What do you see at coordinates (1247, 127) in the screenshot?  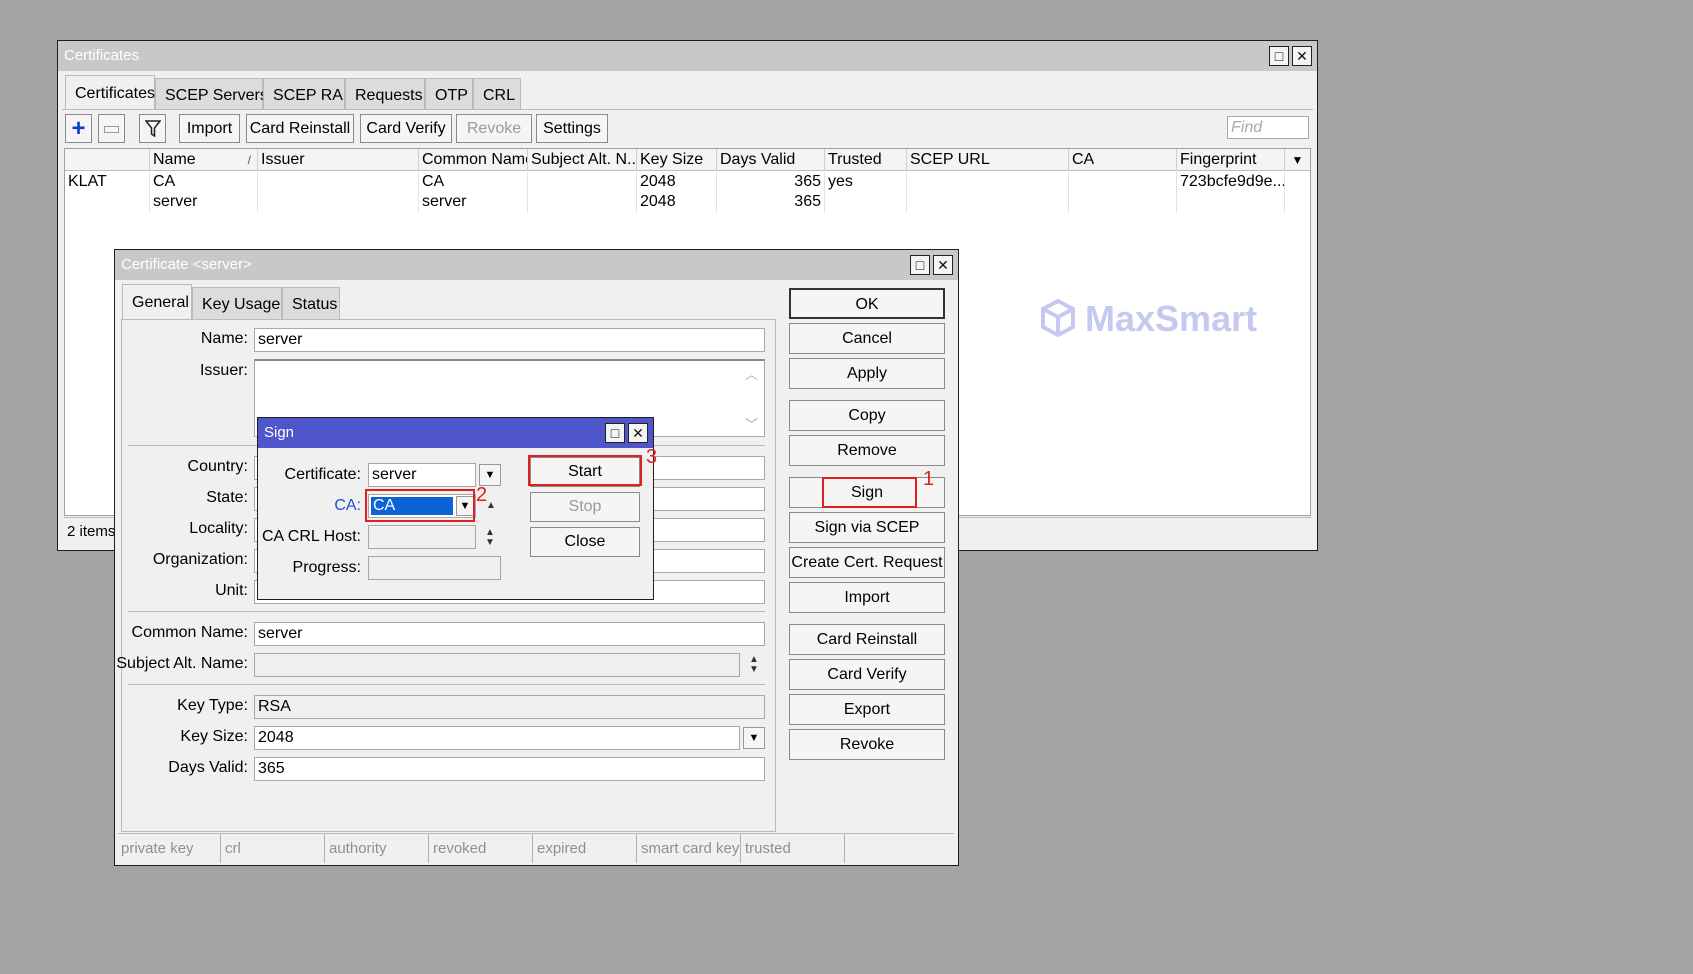 I see `find-placeholder: Find` at bounding box center [1247, 127].